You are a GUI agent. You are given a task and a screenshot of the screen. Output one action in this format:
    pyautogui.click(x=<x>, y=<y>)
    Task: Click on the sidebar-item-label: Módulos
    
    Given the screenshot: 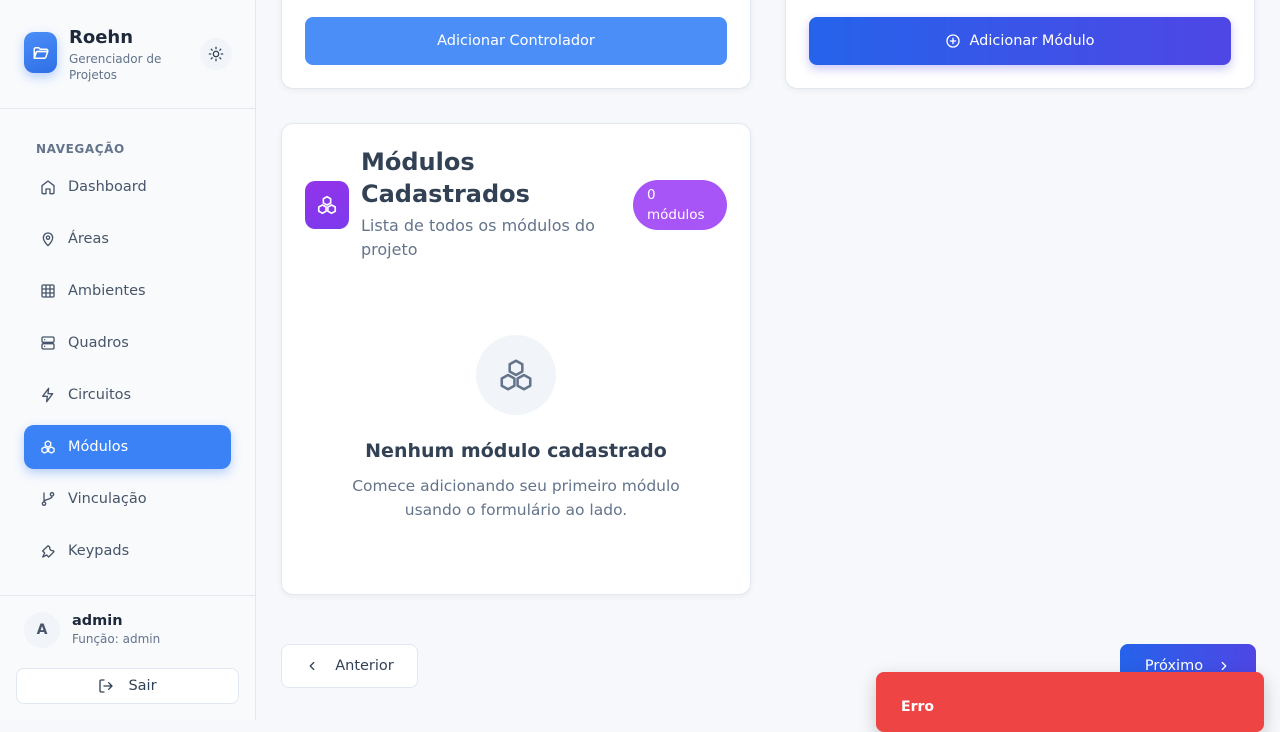 What is the action you would take?
    pyautogui.click(x=98, y=447)
    